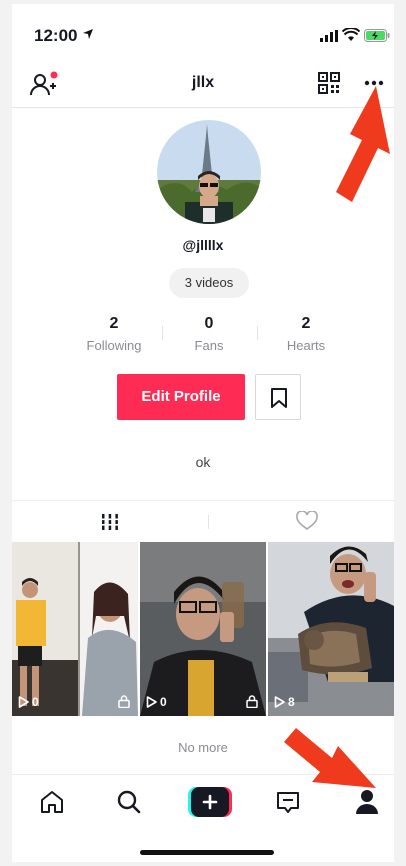  I want to click on hearts-stat: 2 Hearts, so click(306, 333).